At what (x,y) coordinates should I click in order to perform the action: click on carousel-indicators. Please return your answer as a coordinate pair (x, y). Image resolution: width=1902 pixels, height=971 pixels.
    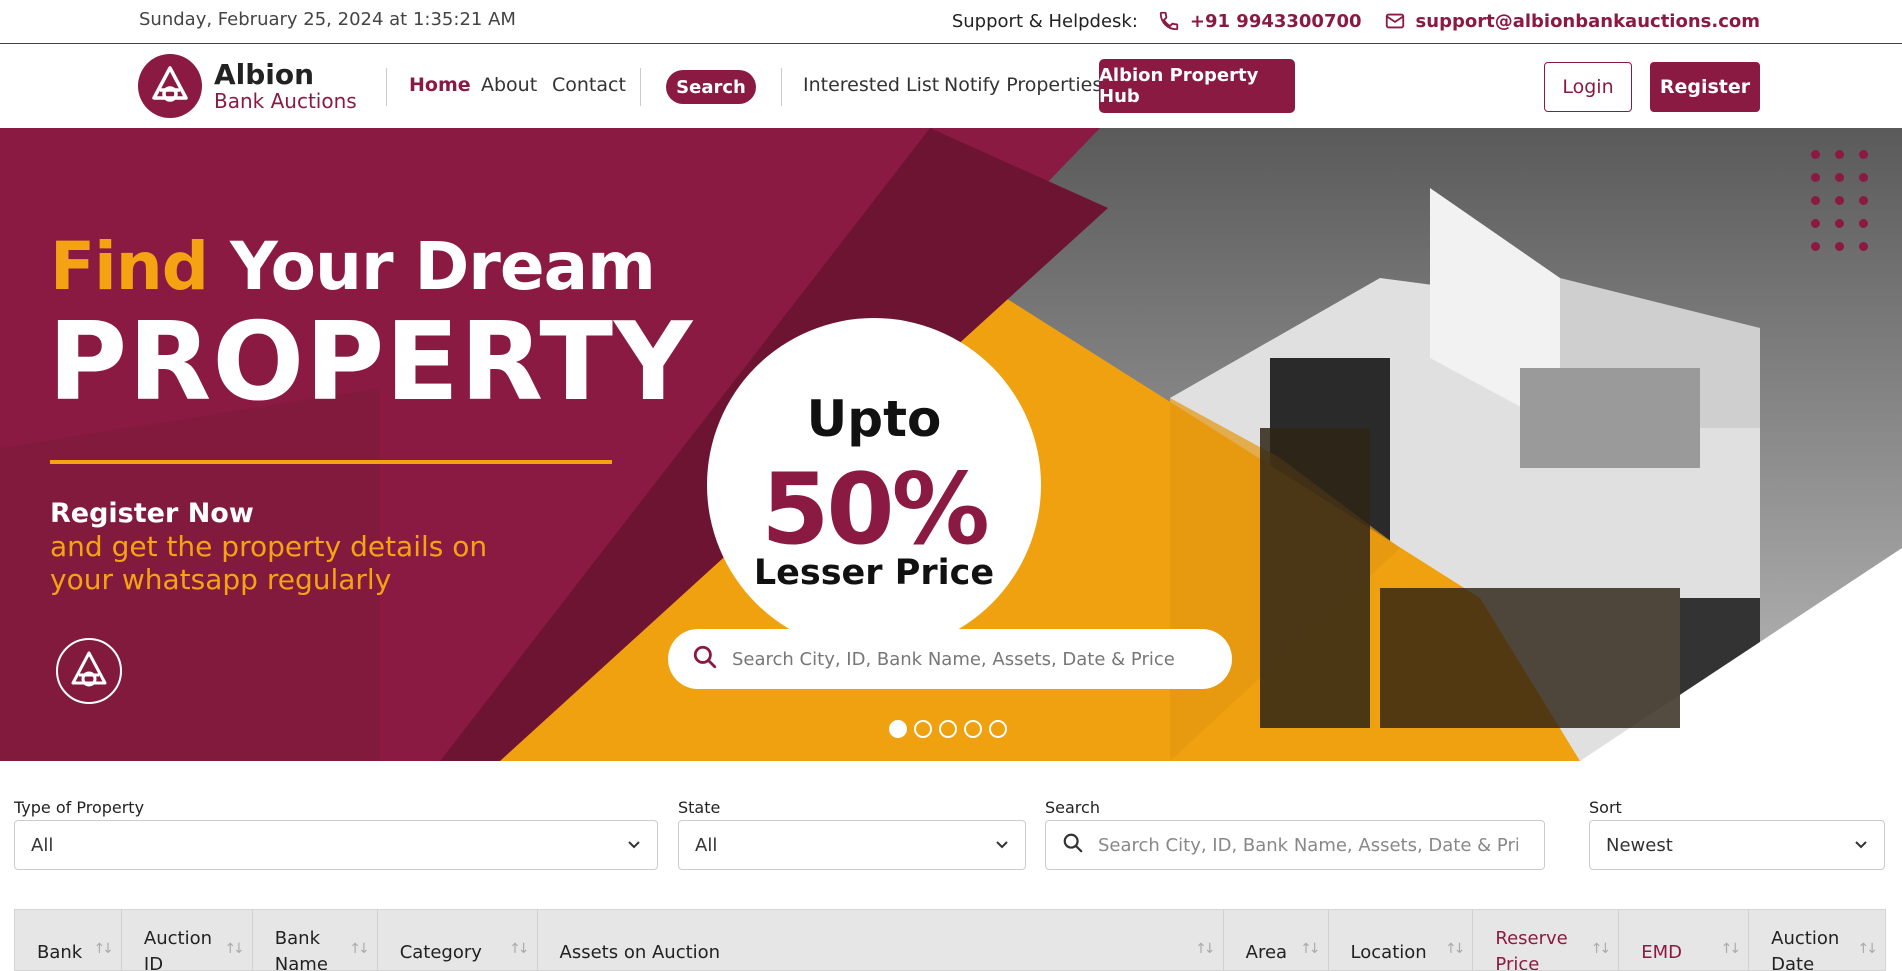
    Looking at the image, I should click on (951, 729).